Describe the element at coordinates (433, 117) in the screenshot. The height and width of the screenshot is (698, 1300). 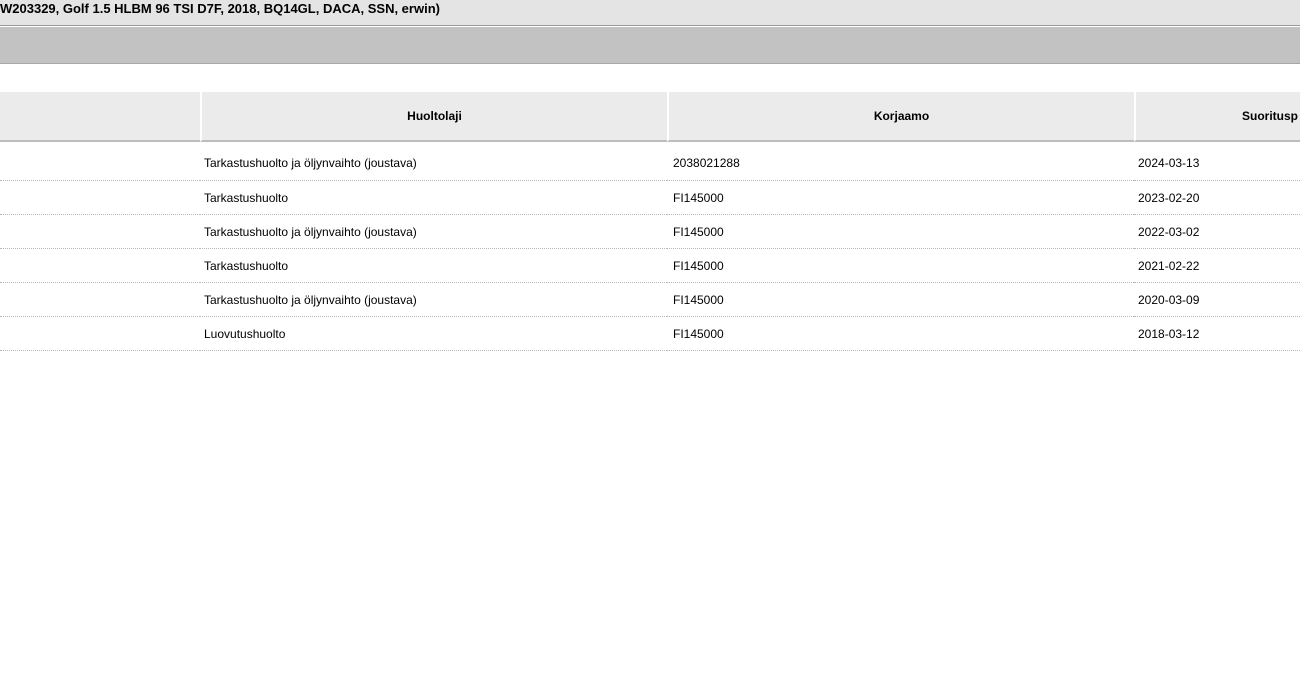
I see `column-header-service-type: Huoltolaji` at that location.